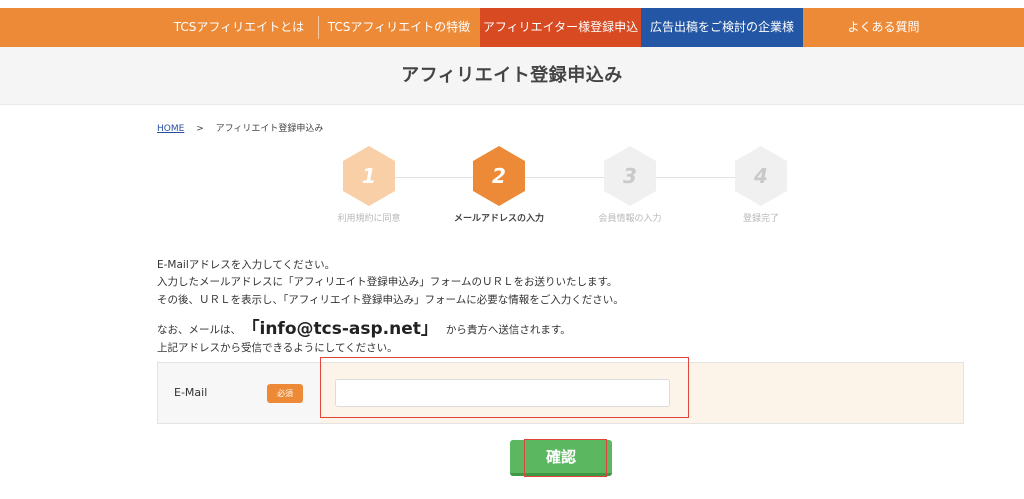 Image resolution: width=1024 pixels, height=499 pixels. I want to click on page-title: アフィリエイト登録申込み, so click(512, 75).